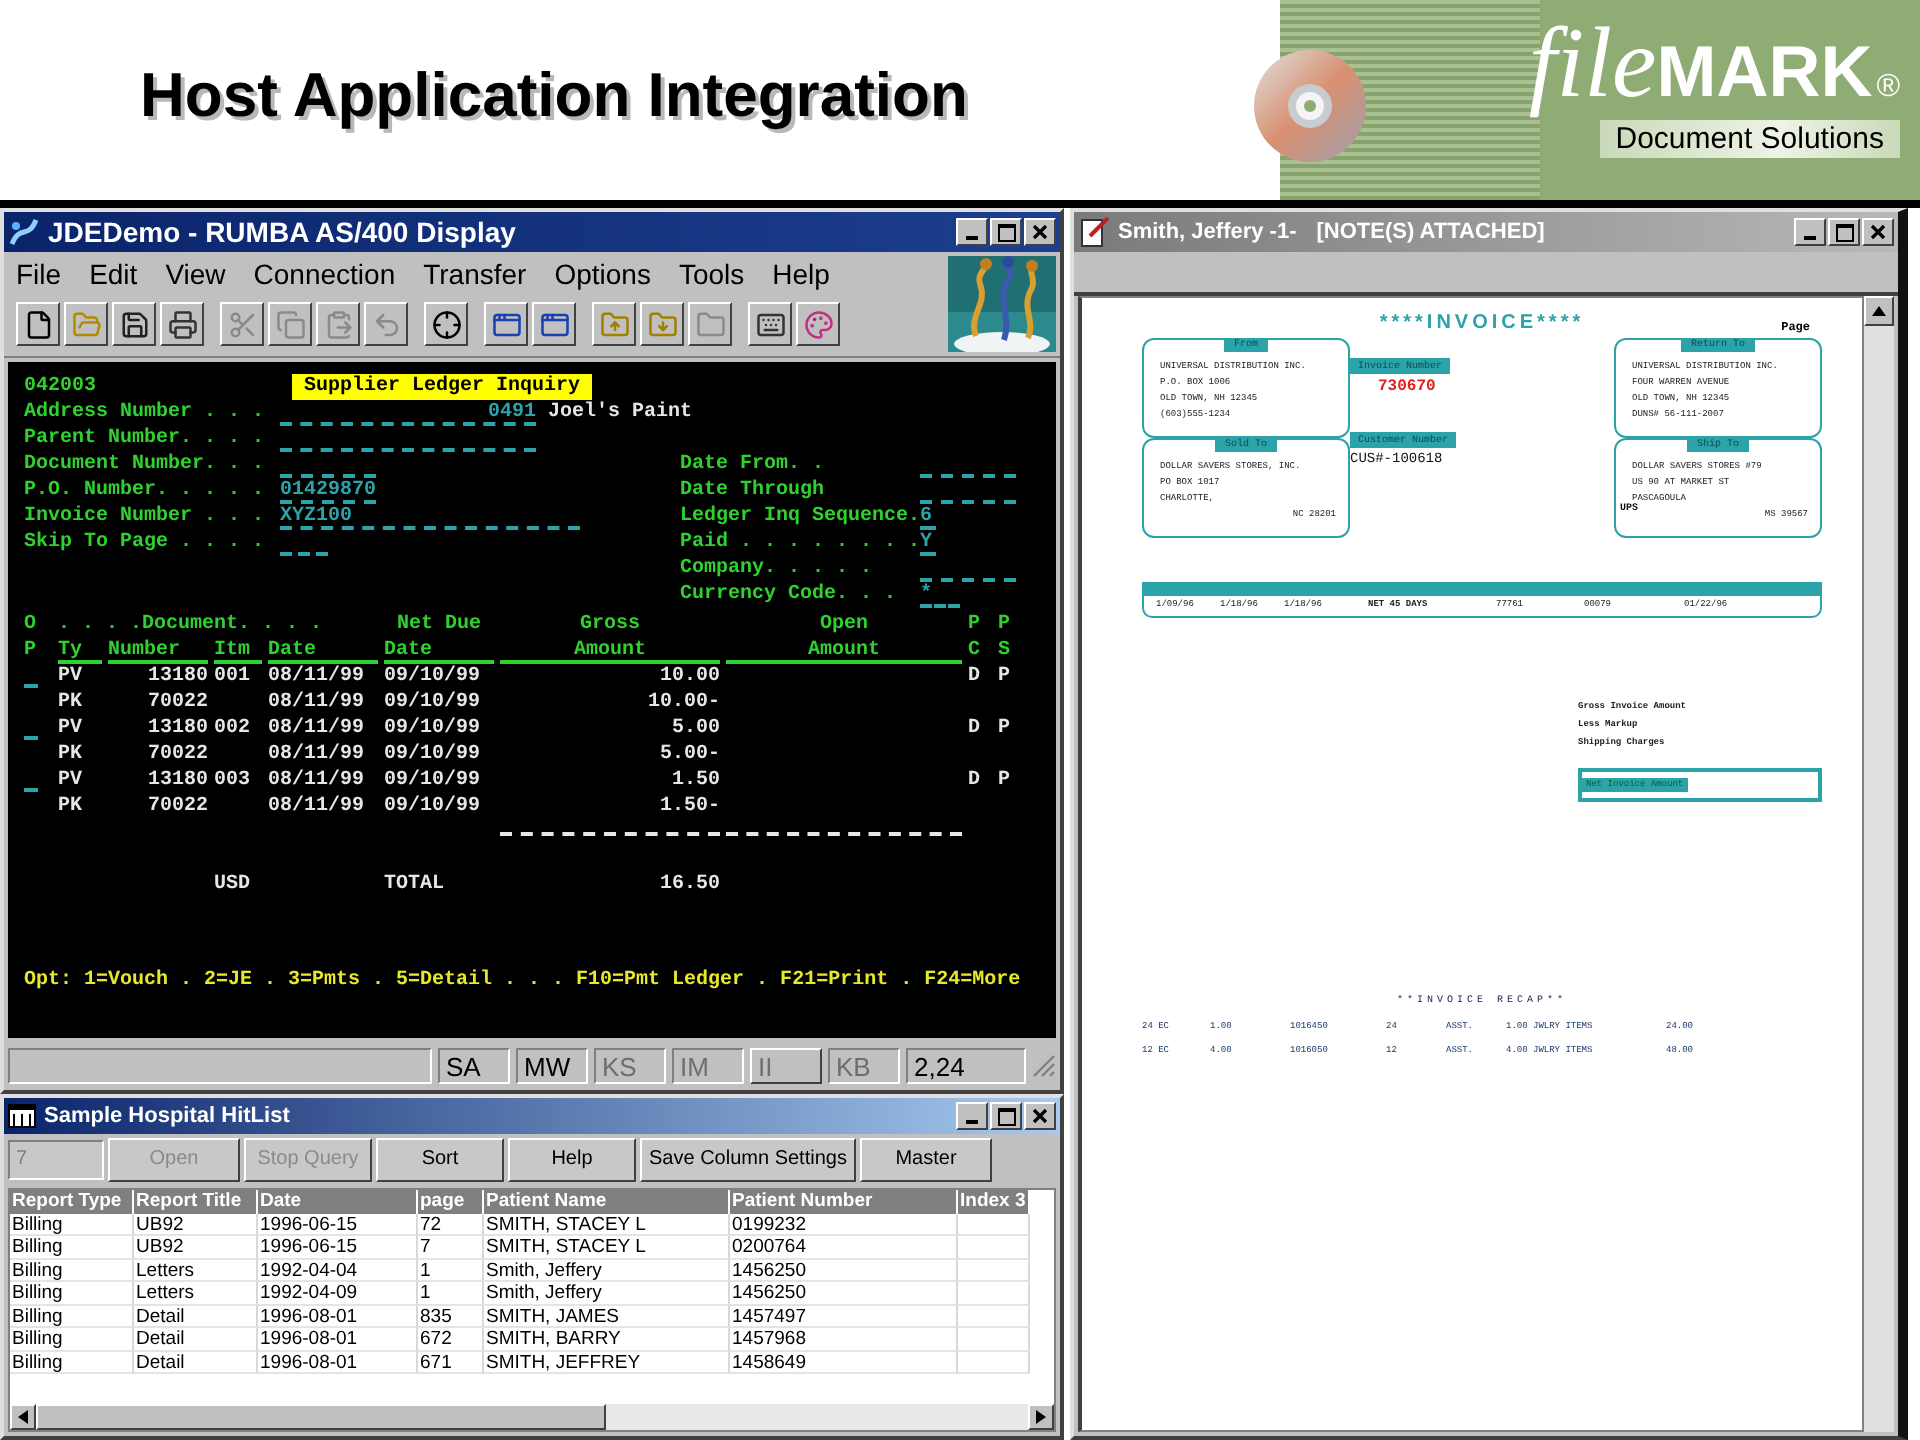 The width and height of the screenshot is (1920, 1440). What do you see at coordinates (607, 1270) in the screenshot?
I see `table-cell: Smith, Jeffery` at bounding box center [607, 1270].